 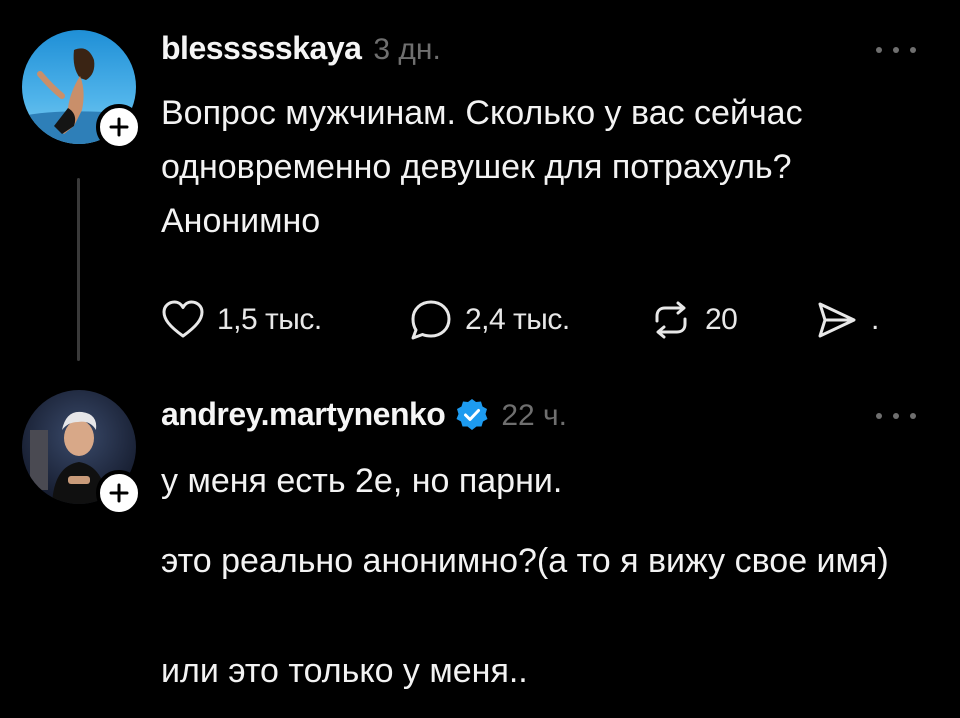 I want to click on share-button: ., so click(x=847, y=320).